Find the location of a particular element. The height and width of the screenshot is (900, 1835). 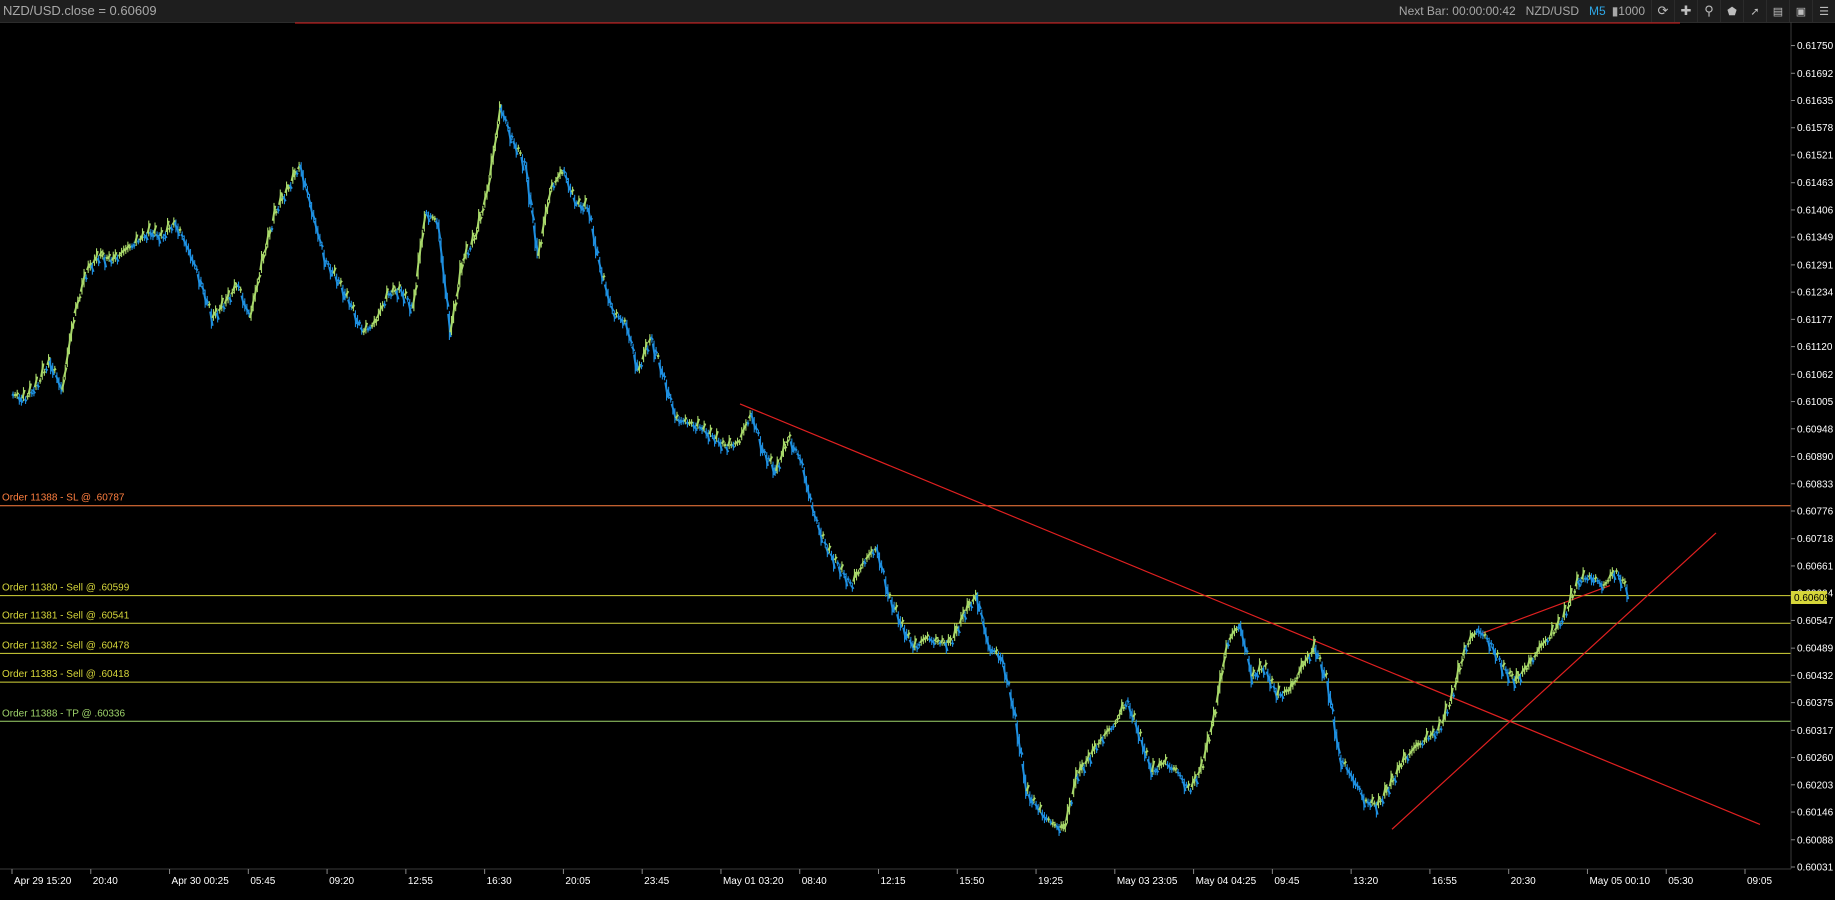

x-tick-label: 16:30 is located at coordinates (499, 881).